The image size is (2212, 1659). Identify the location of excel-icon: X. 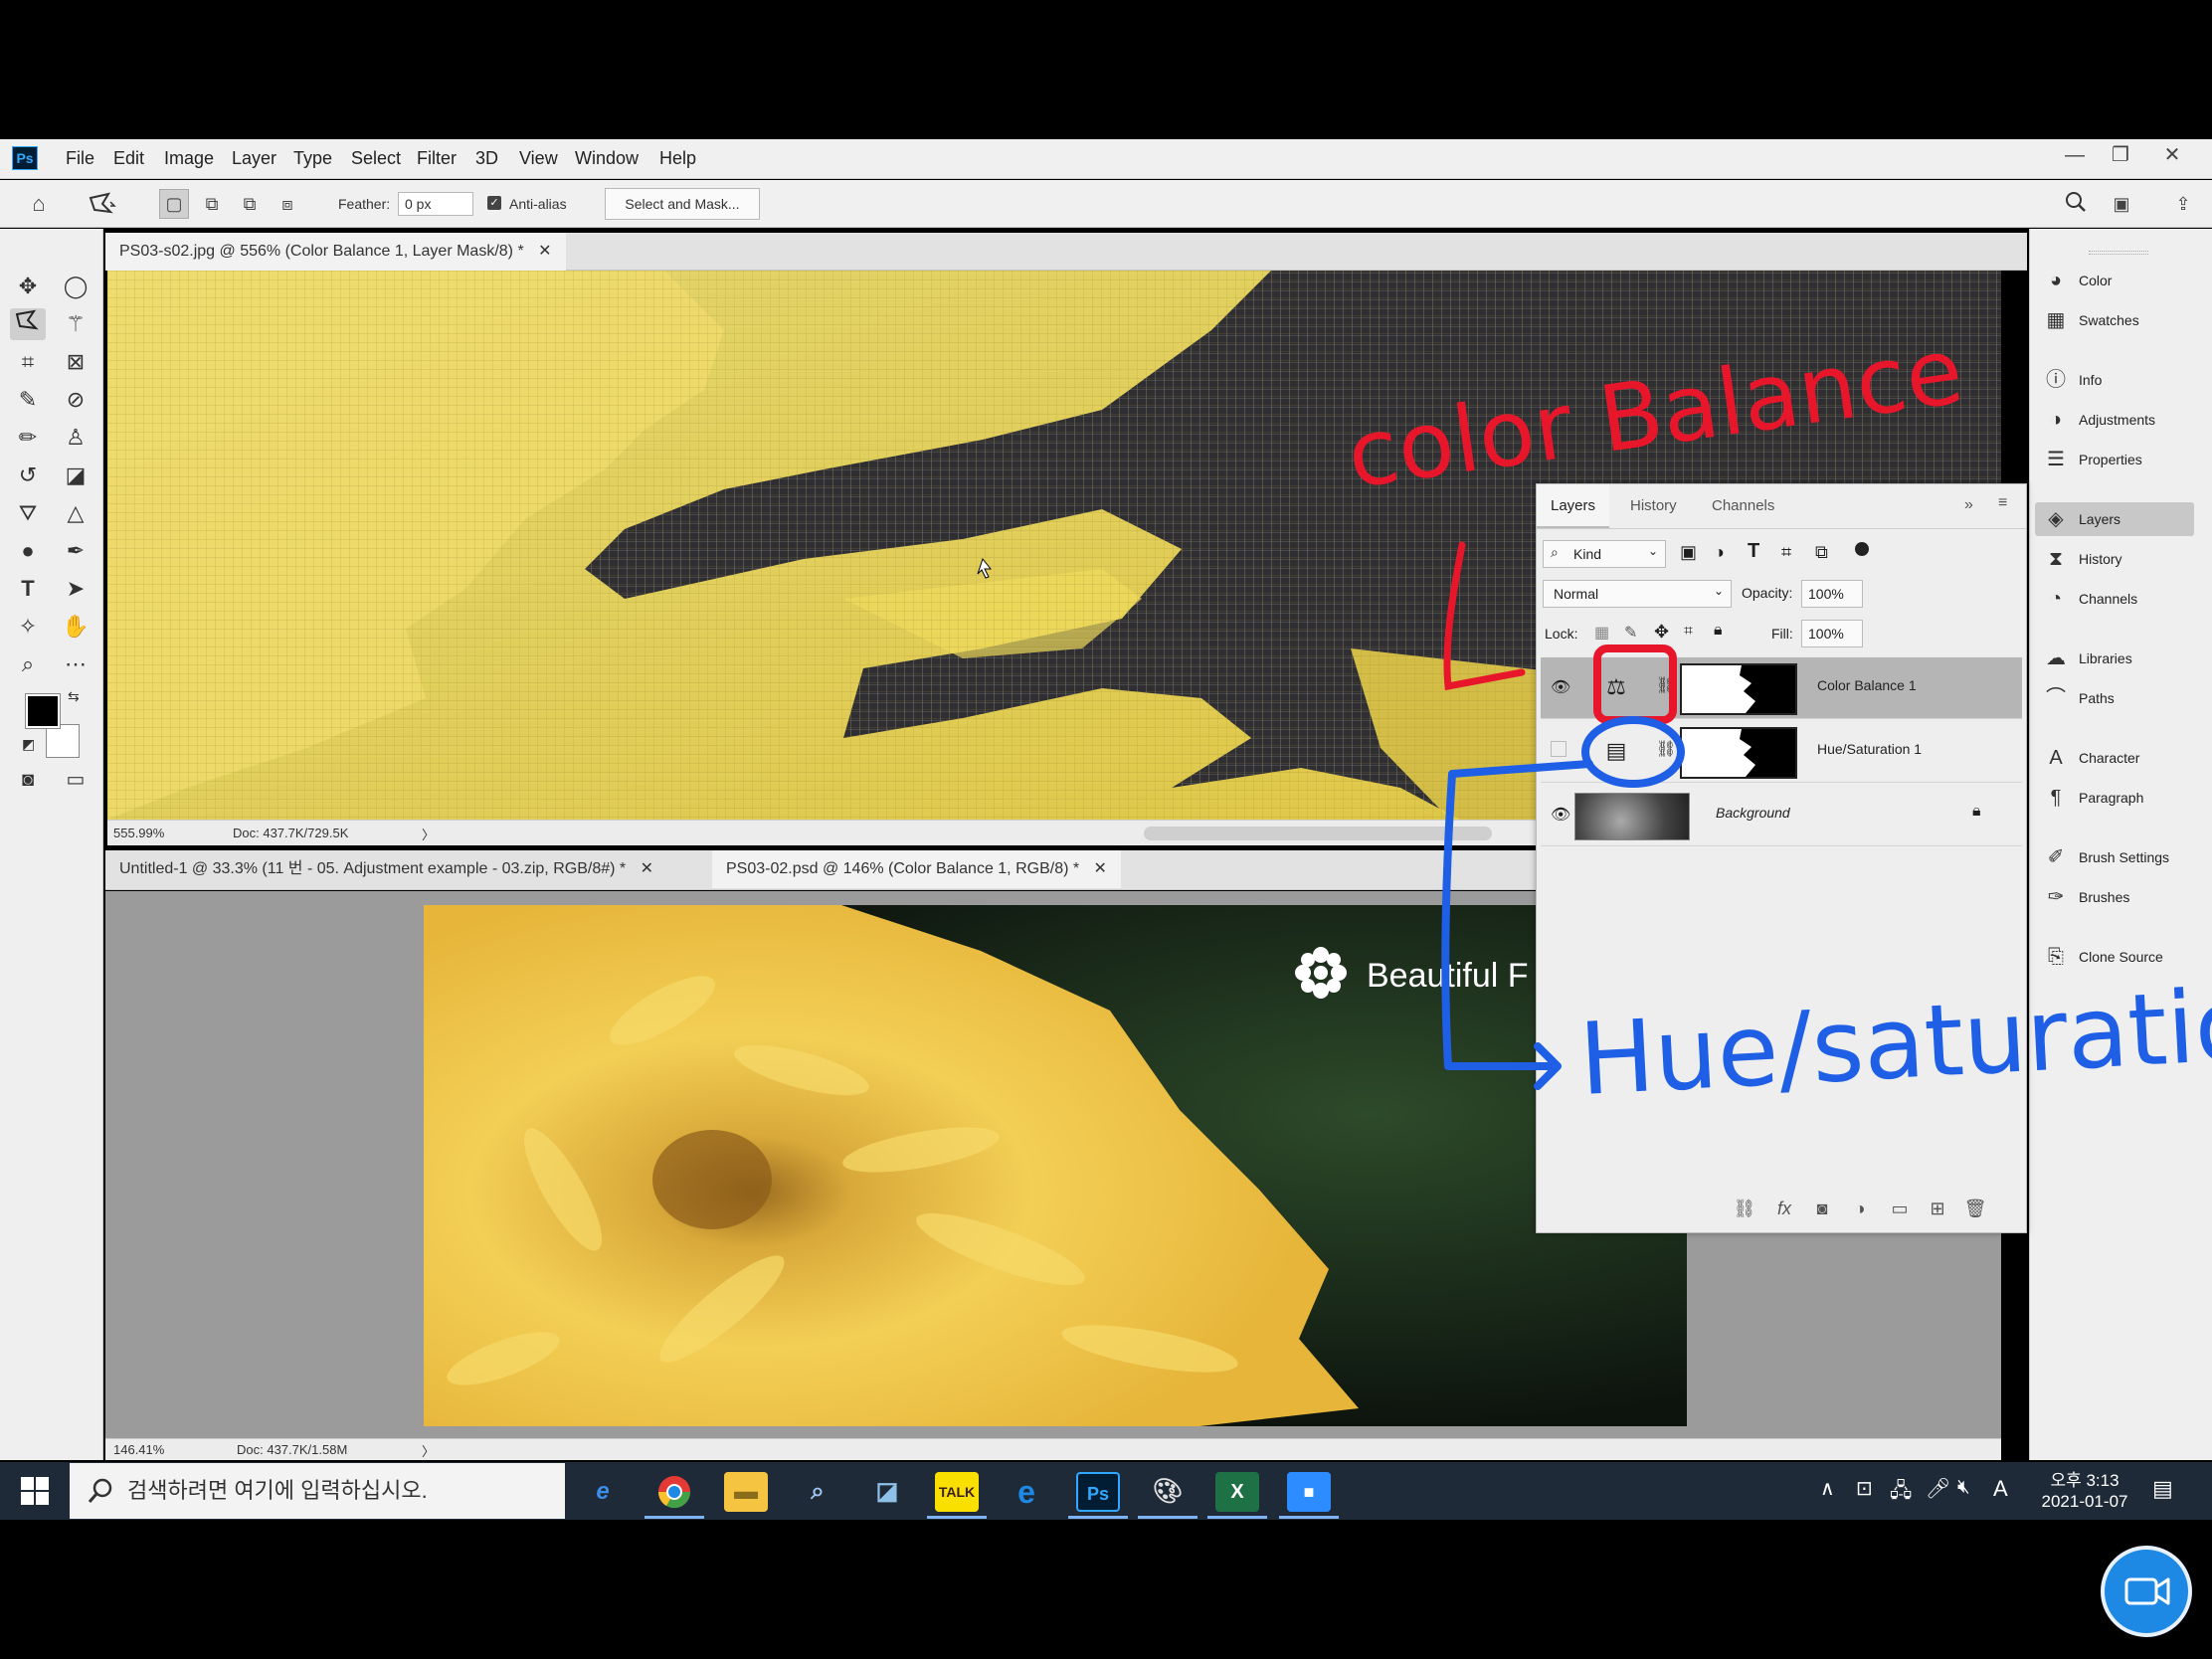
(1237, 1492).